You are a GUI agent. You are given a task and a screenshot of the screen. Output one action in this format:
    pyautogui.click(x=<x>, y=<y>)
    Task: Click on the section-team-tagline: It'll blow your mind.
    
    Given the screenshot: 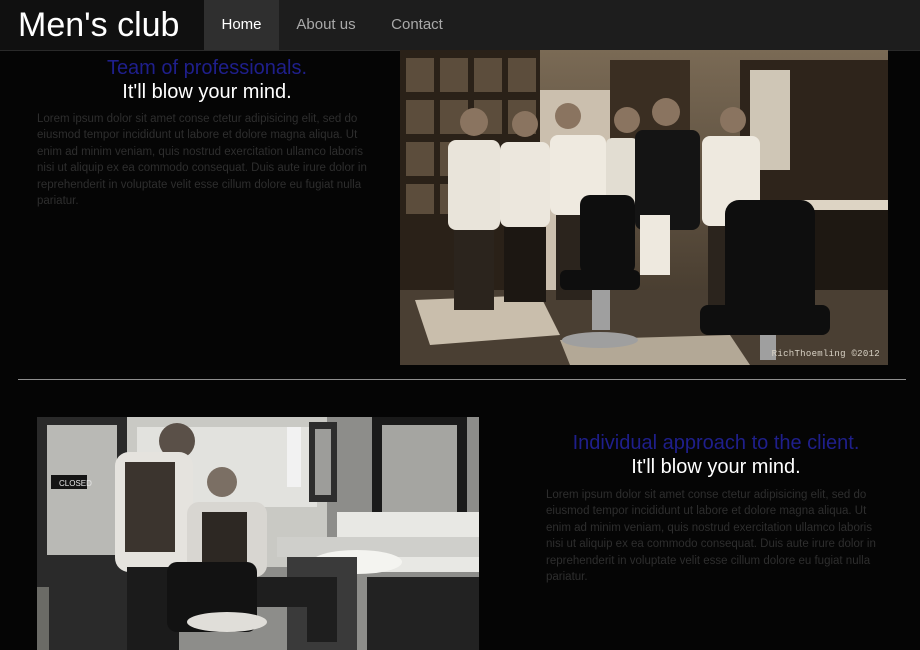 What is the action you would take?
    pyautogui.click(x=207, y=92)
    